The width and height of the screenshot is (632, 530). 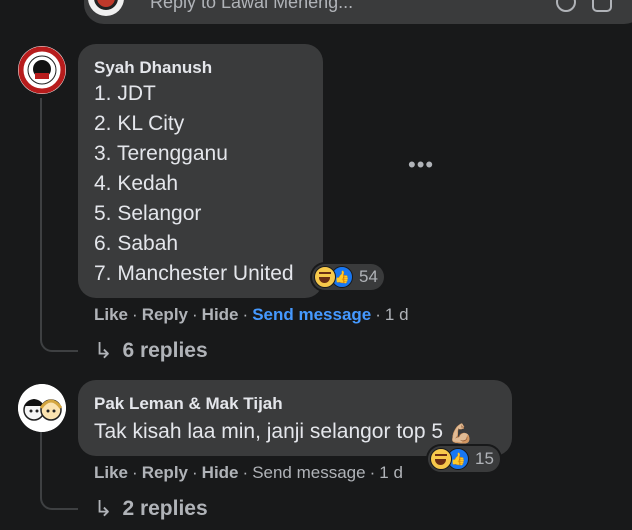 I want to click on view-replies-button: ↳ 2 replies, so click(x=151, y=509).